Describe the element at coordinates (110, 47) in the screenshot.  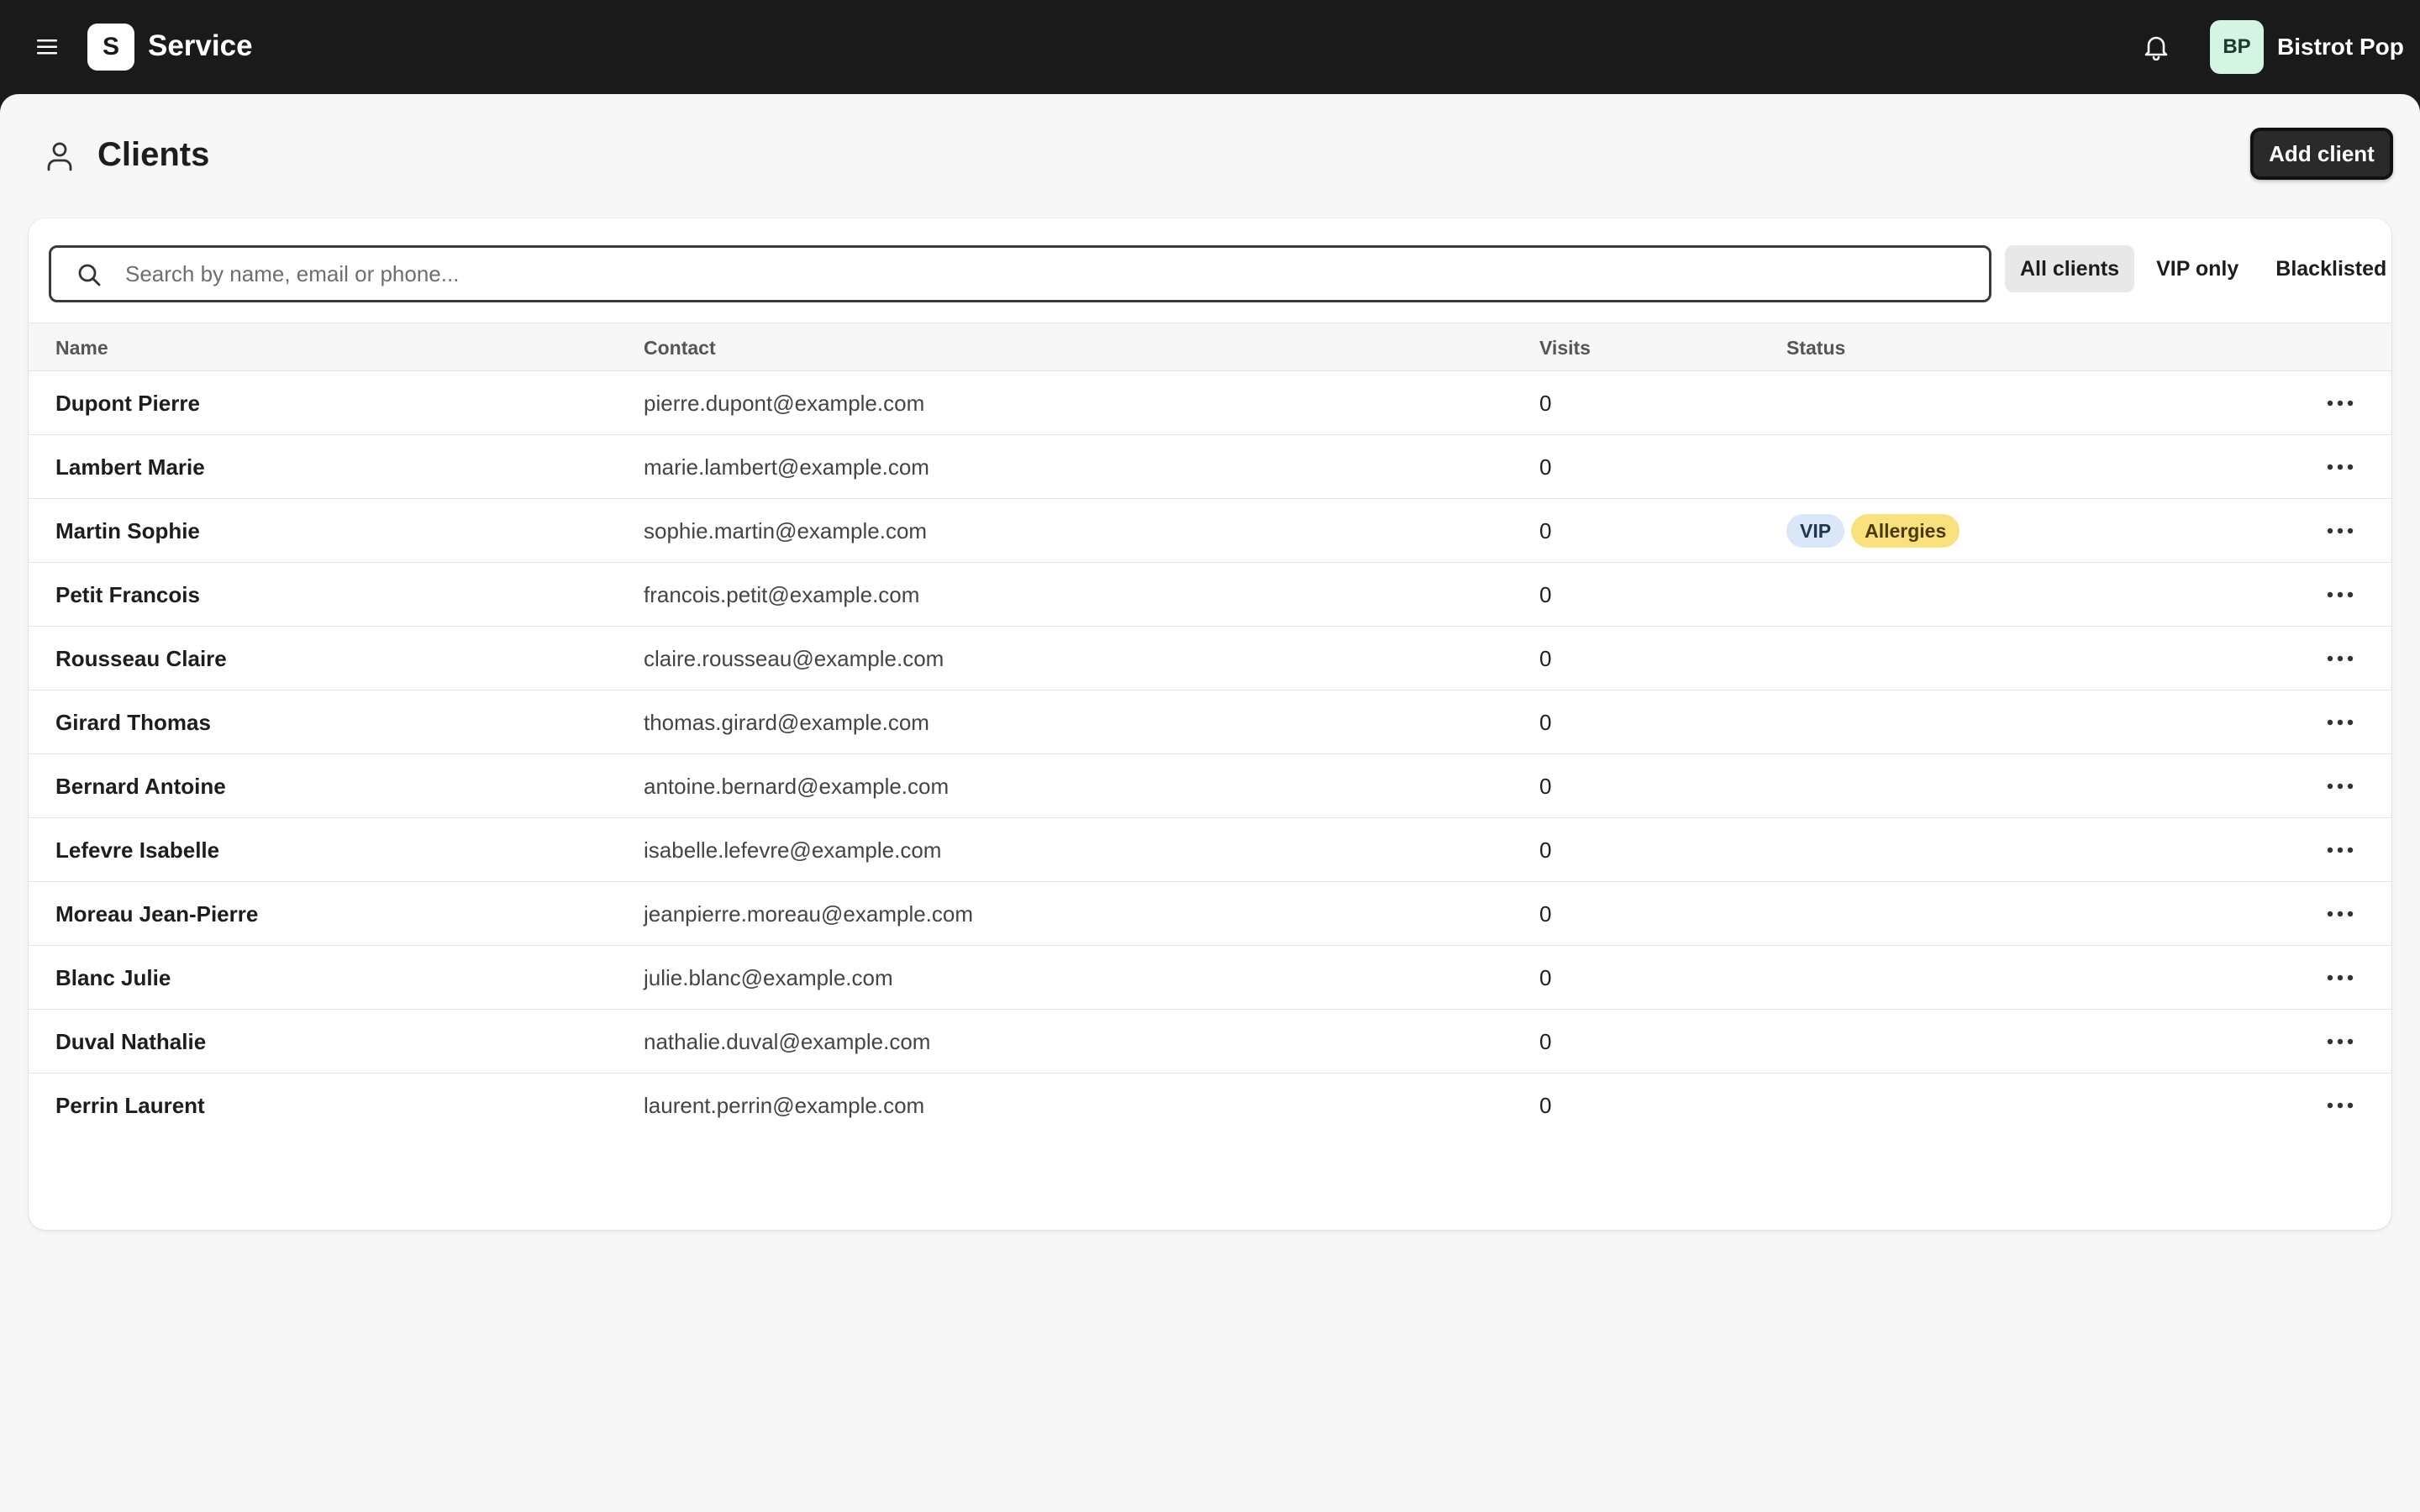
I see `app-logo: S` at that location.